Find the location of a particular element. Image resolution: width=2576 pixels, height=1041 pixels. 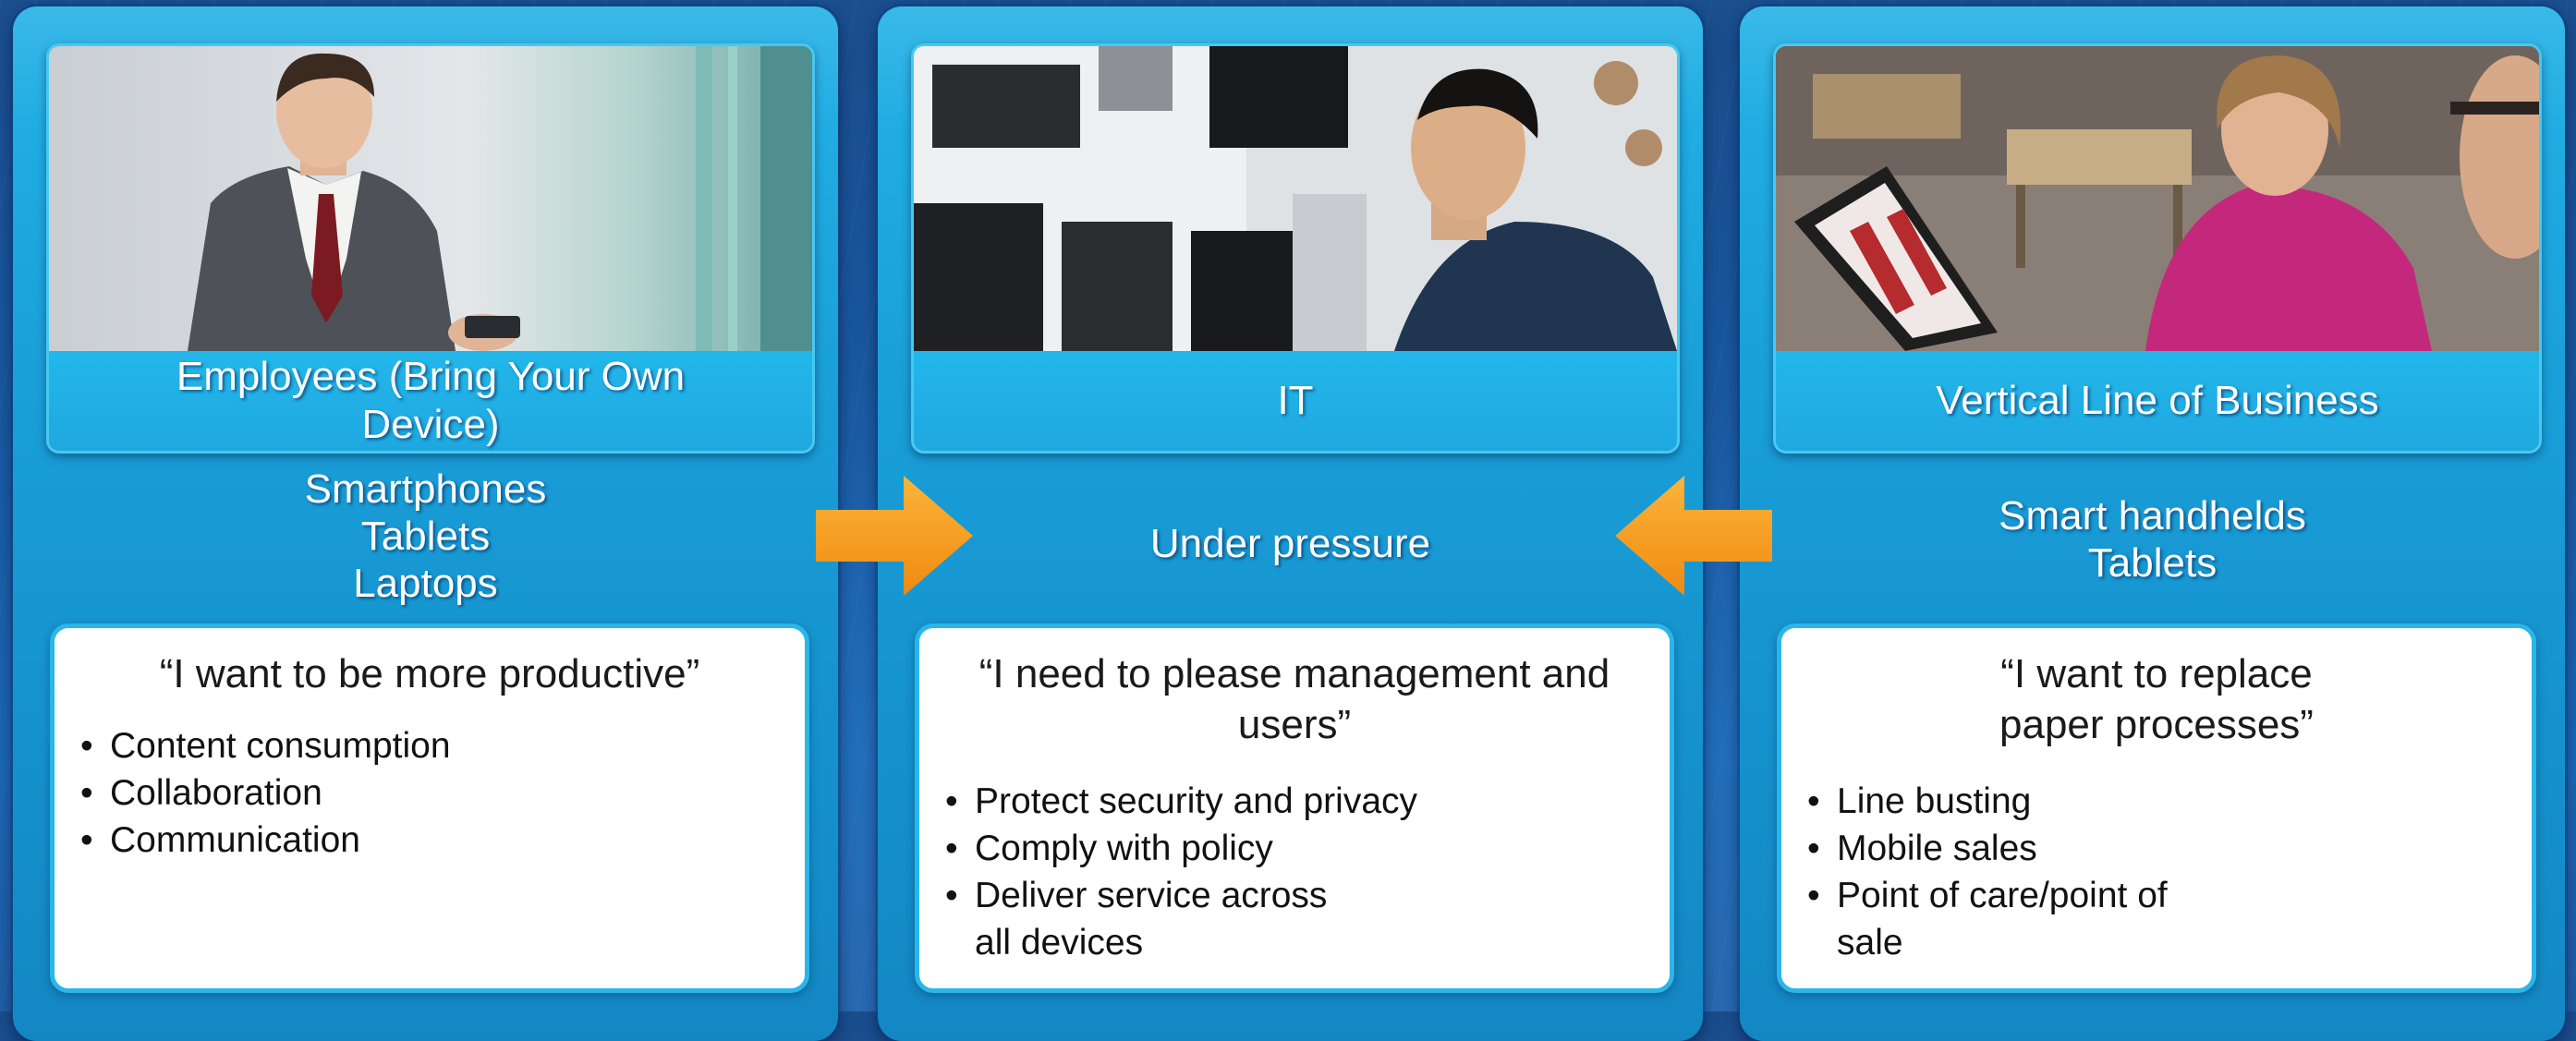

bullet-text: Line busting is located at coordinates (1935, 801).